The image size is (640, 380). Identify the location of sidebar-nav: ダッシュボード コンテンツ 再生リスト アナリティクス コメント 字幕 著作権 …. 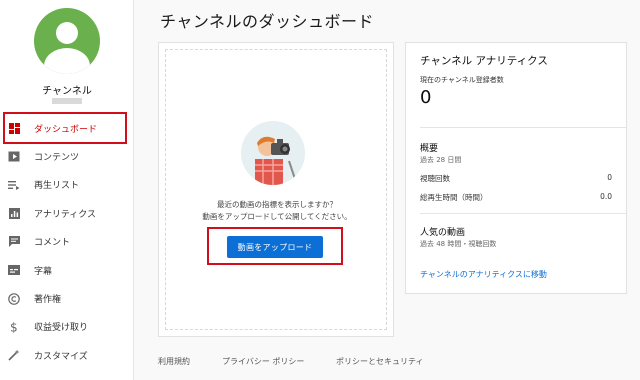
(67, 242).